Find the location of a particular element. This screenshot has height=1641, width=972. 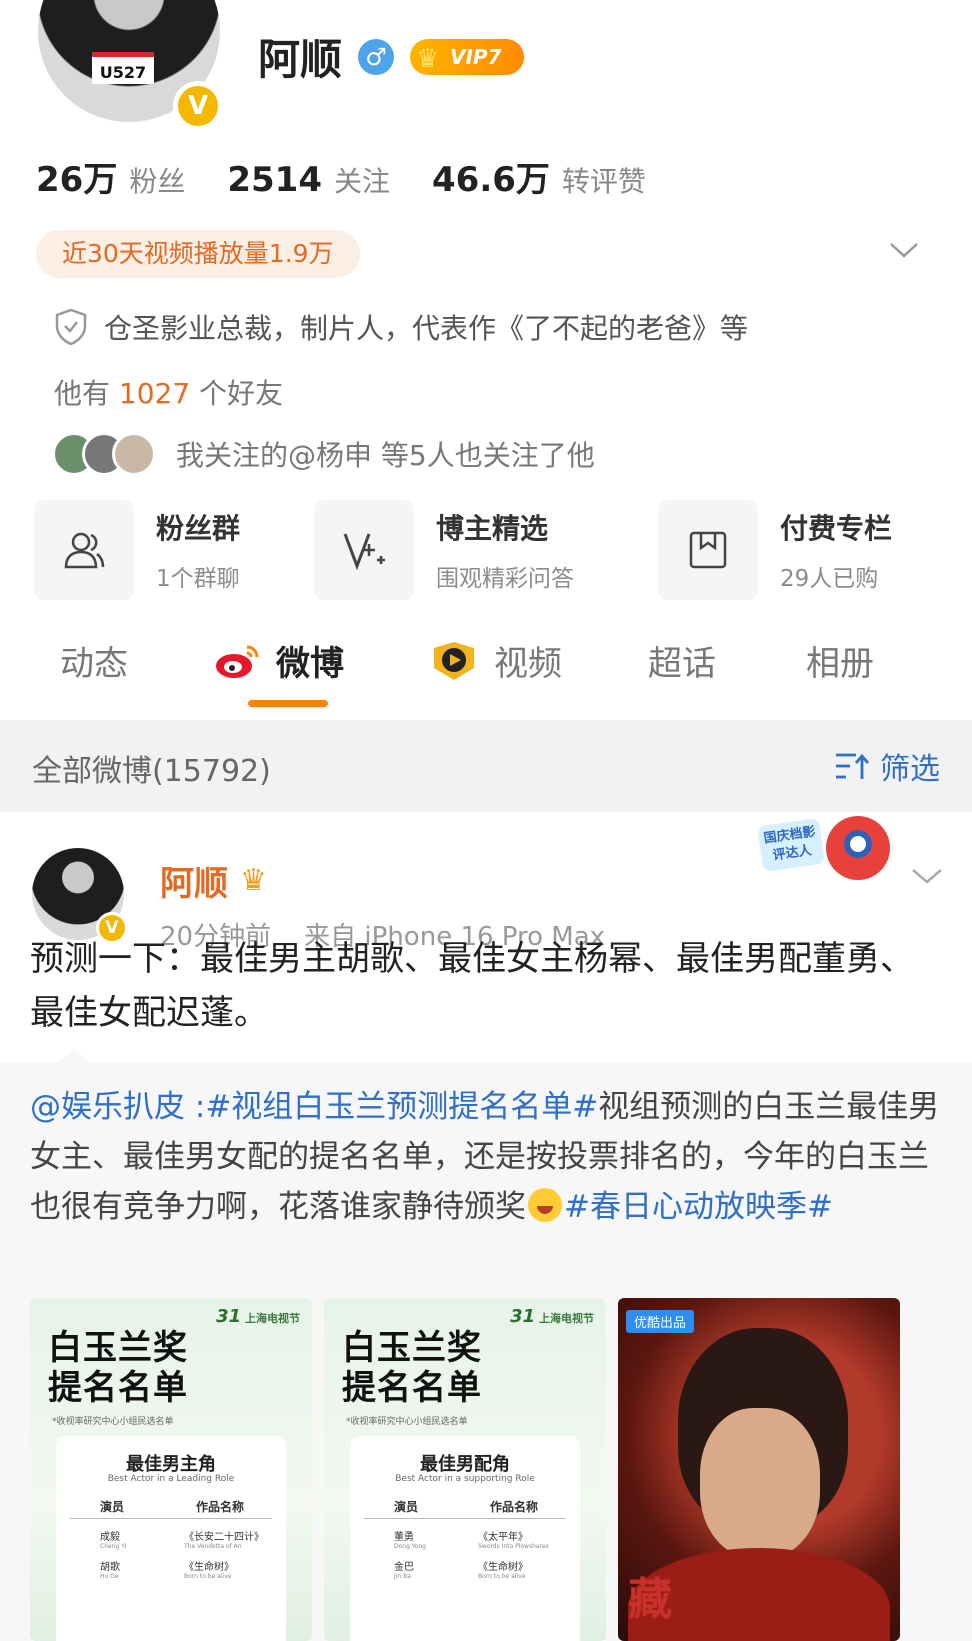

tab-feed: 动态 is located at coordinates (94, 660).